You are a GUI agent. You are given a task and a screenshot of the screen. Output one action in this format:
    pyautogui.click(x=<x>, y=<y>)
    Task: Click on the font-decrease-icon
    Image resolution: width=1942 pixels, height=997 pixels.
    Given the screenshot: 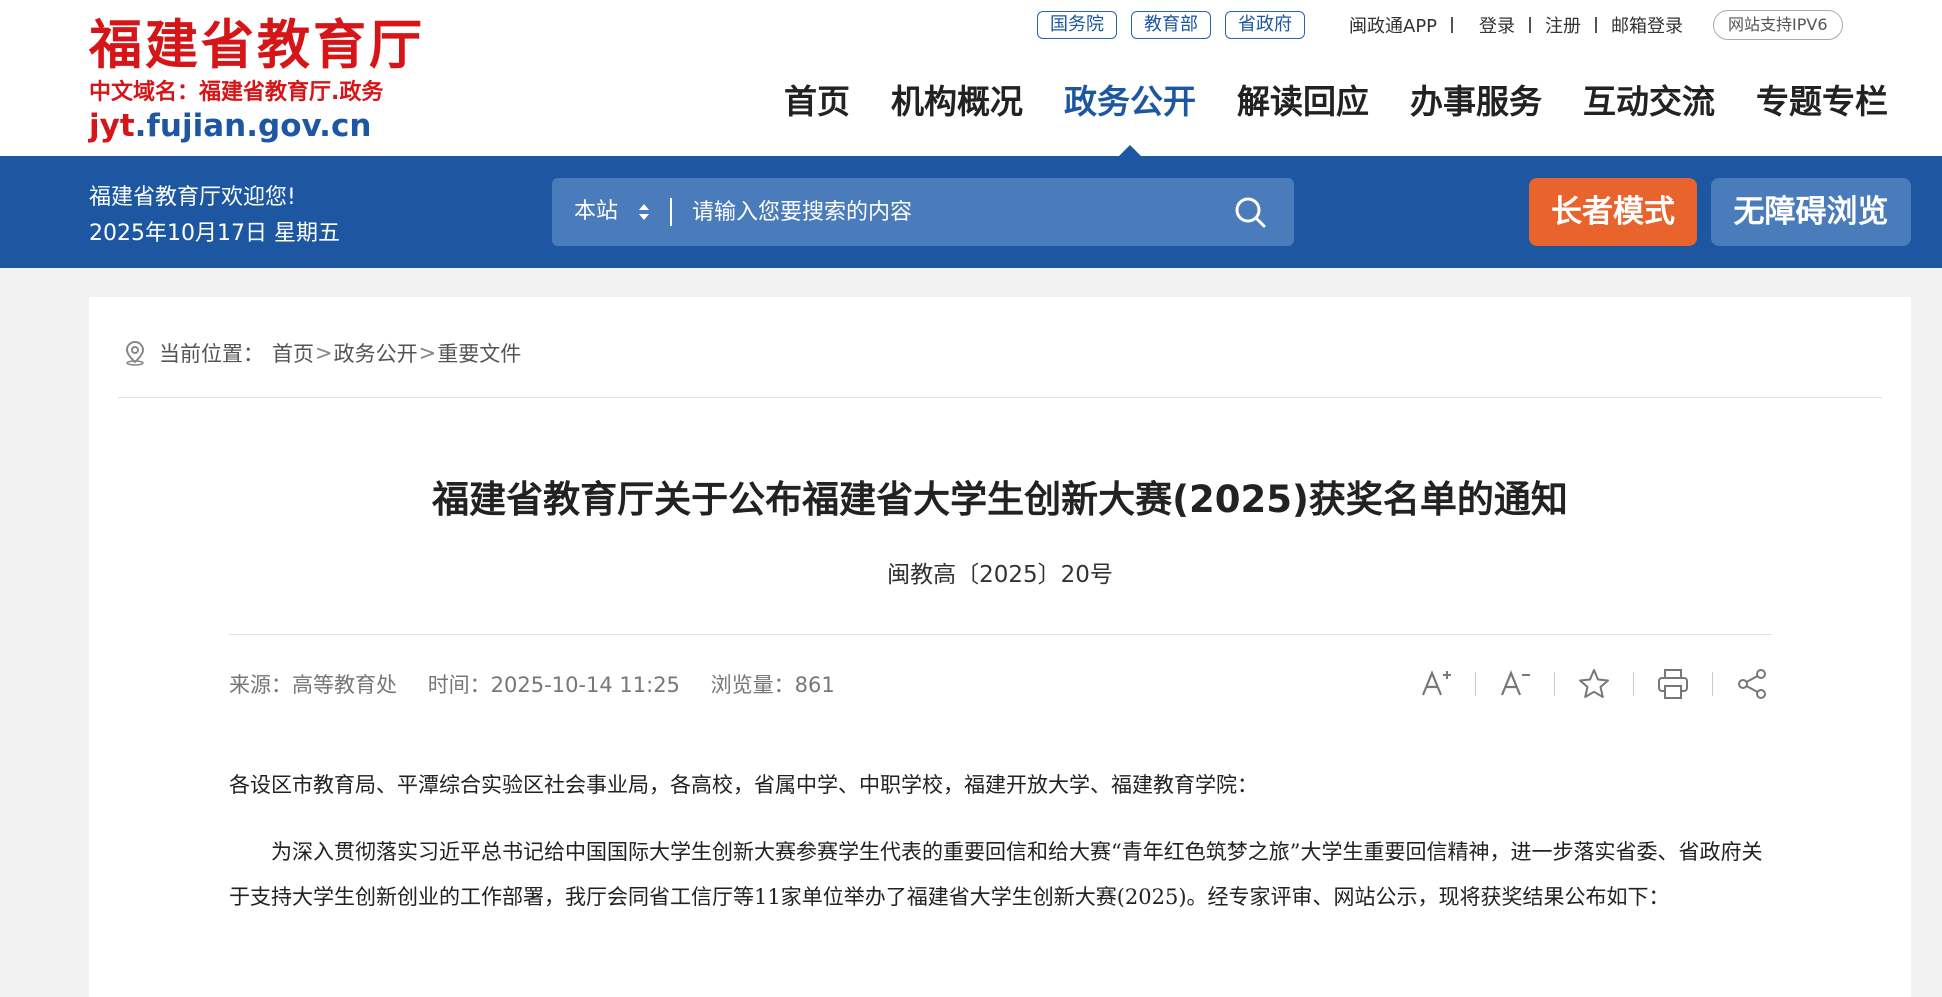 What is the action you would take?
    pyautogui.click(x=1515, y=684)
    